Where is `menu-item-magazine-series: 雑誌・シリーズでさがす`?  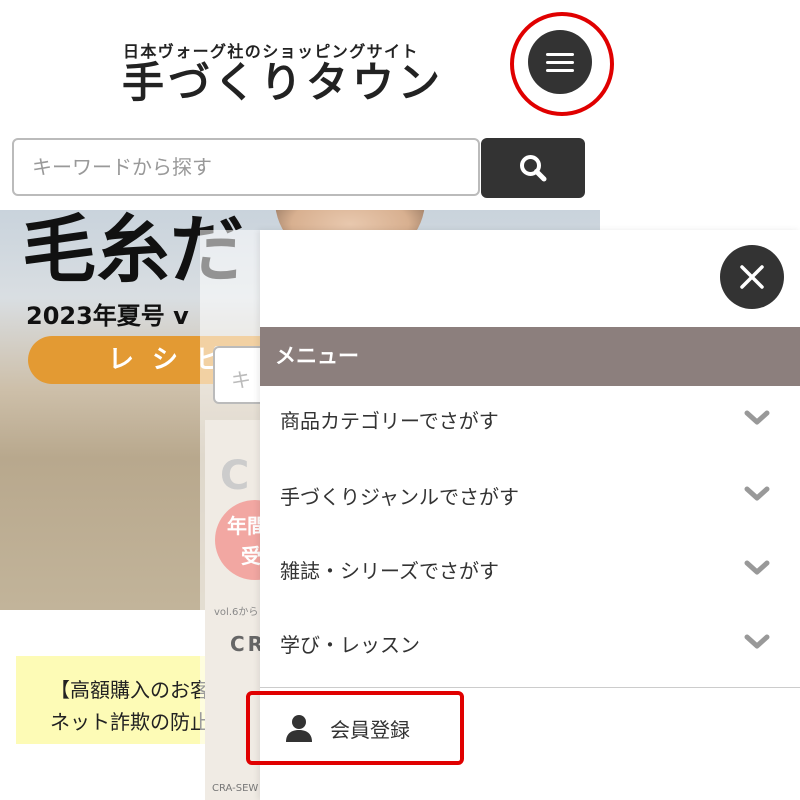
menu-item-magazine-series: 雑誌・シリーズでさがす is located at coordinates (530, 569).